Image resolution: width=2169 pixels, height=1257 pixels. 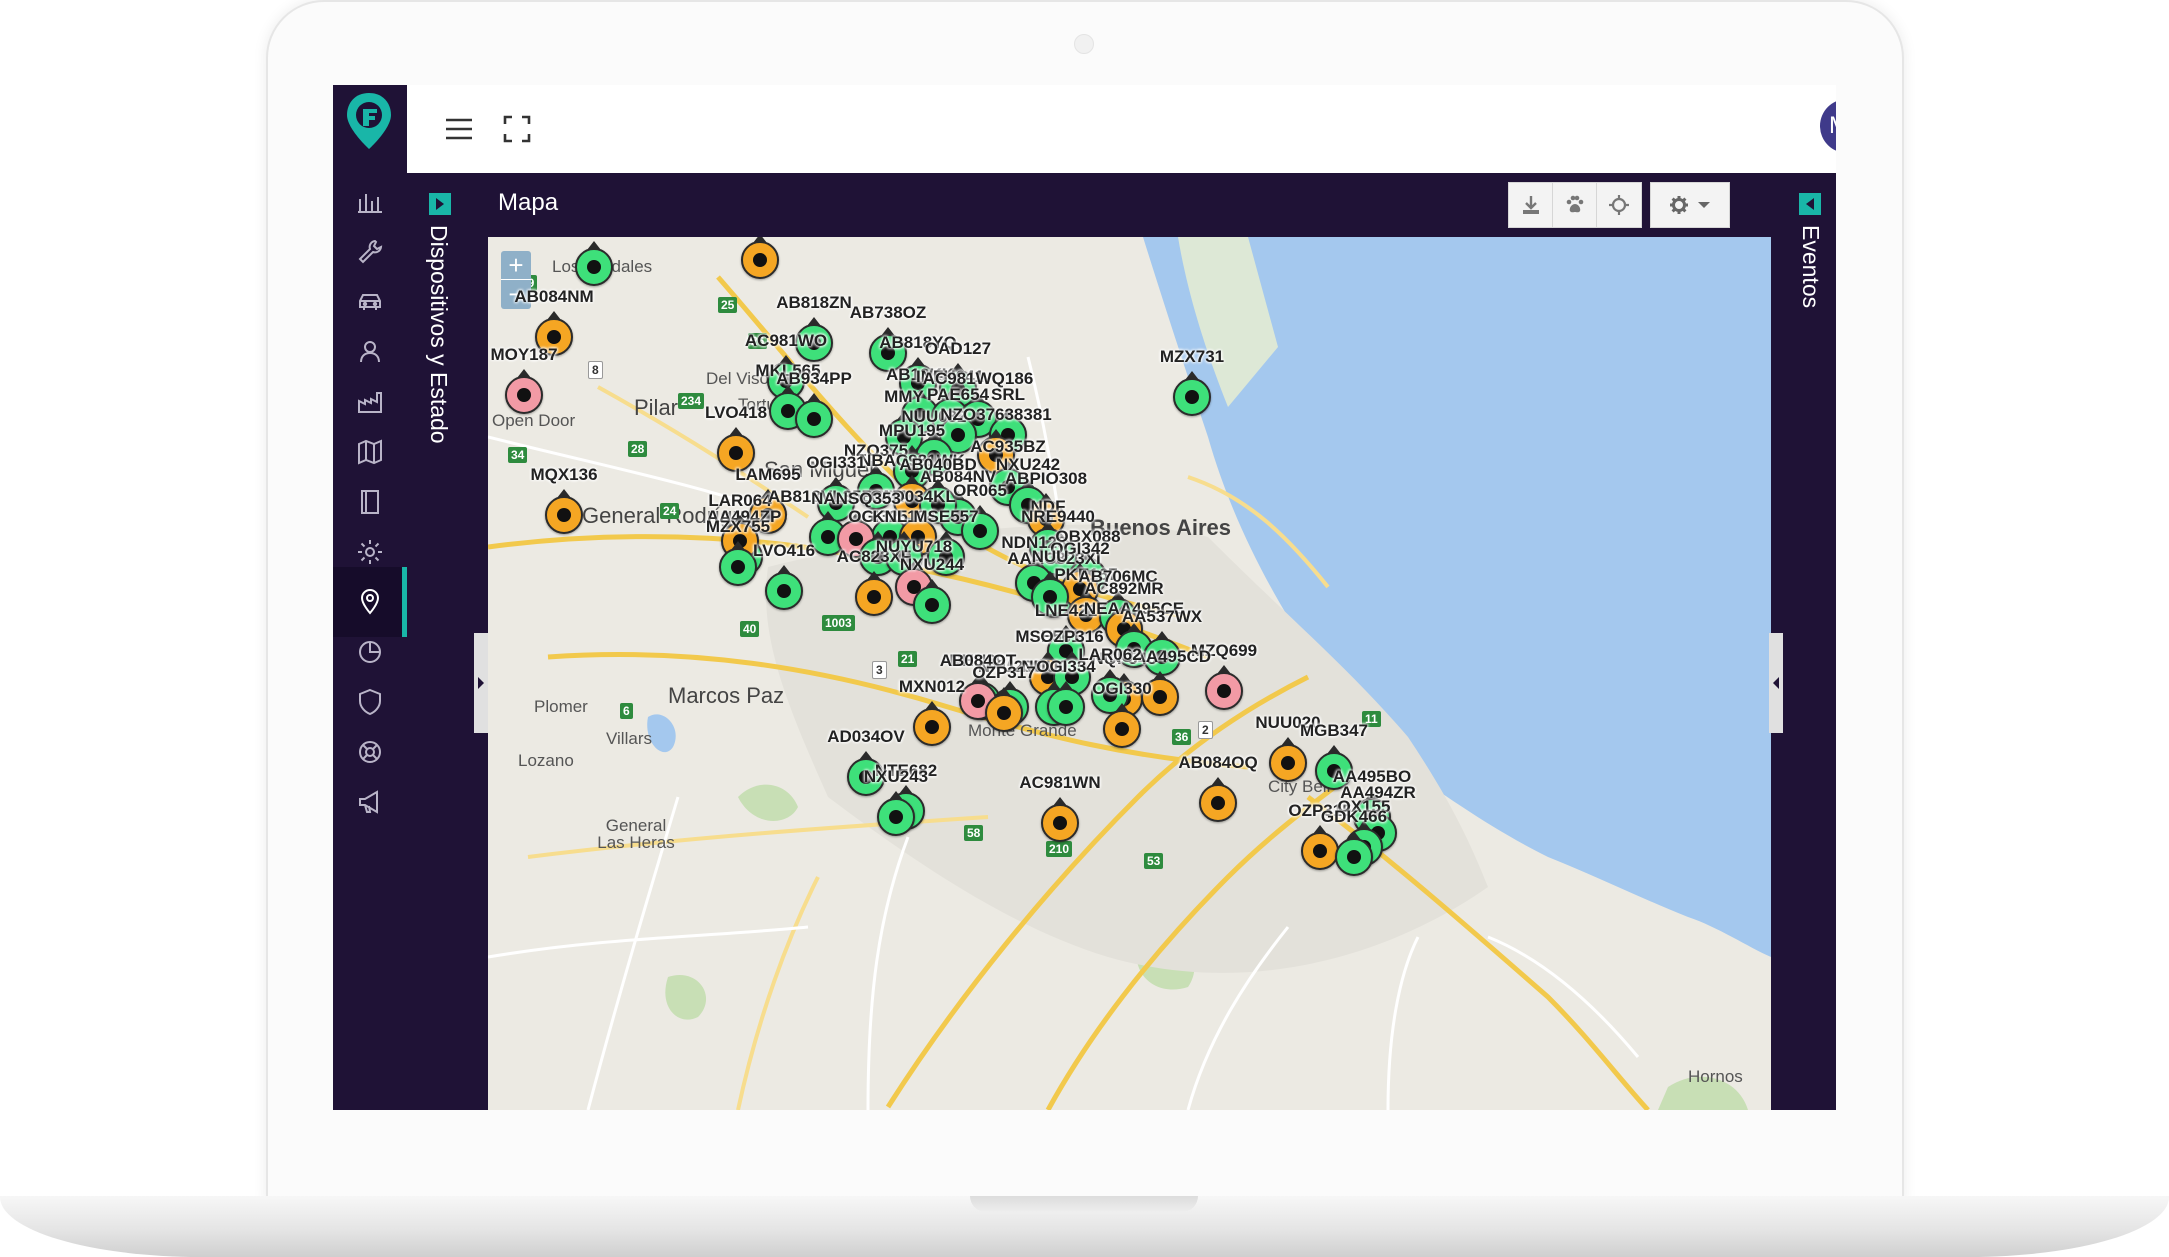 What do you see at coordinates (370, 203) in the screenshot?
I see `bar-chart-icon` at bounding box center [370, 203].